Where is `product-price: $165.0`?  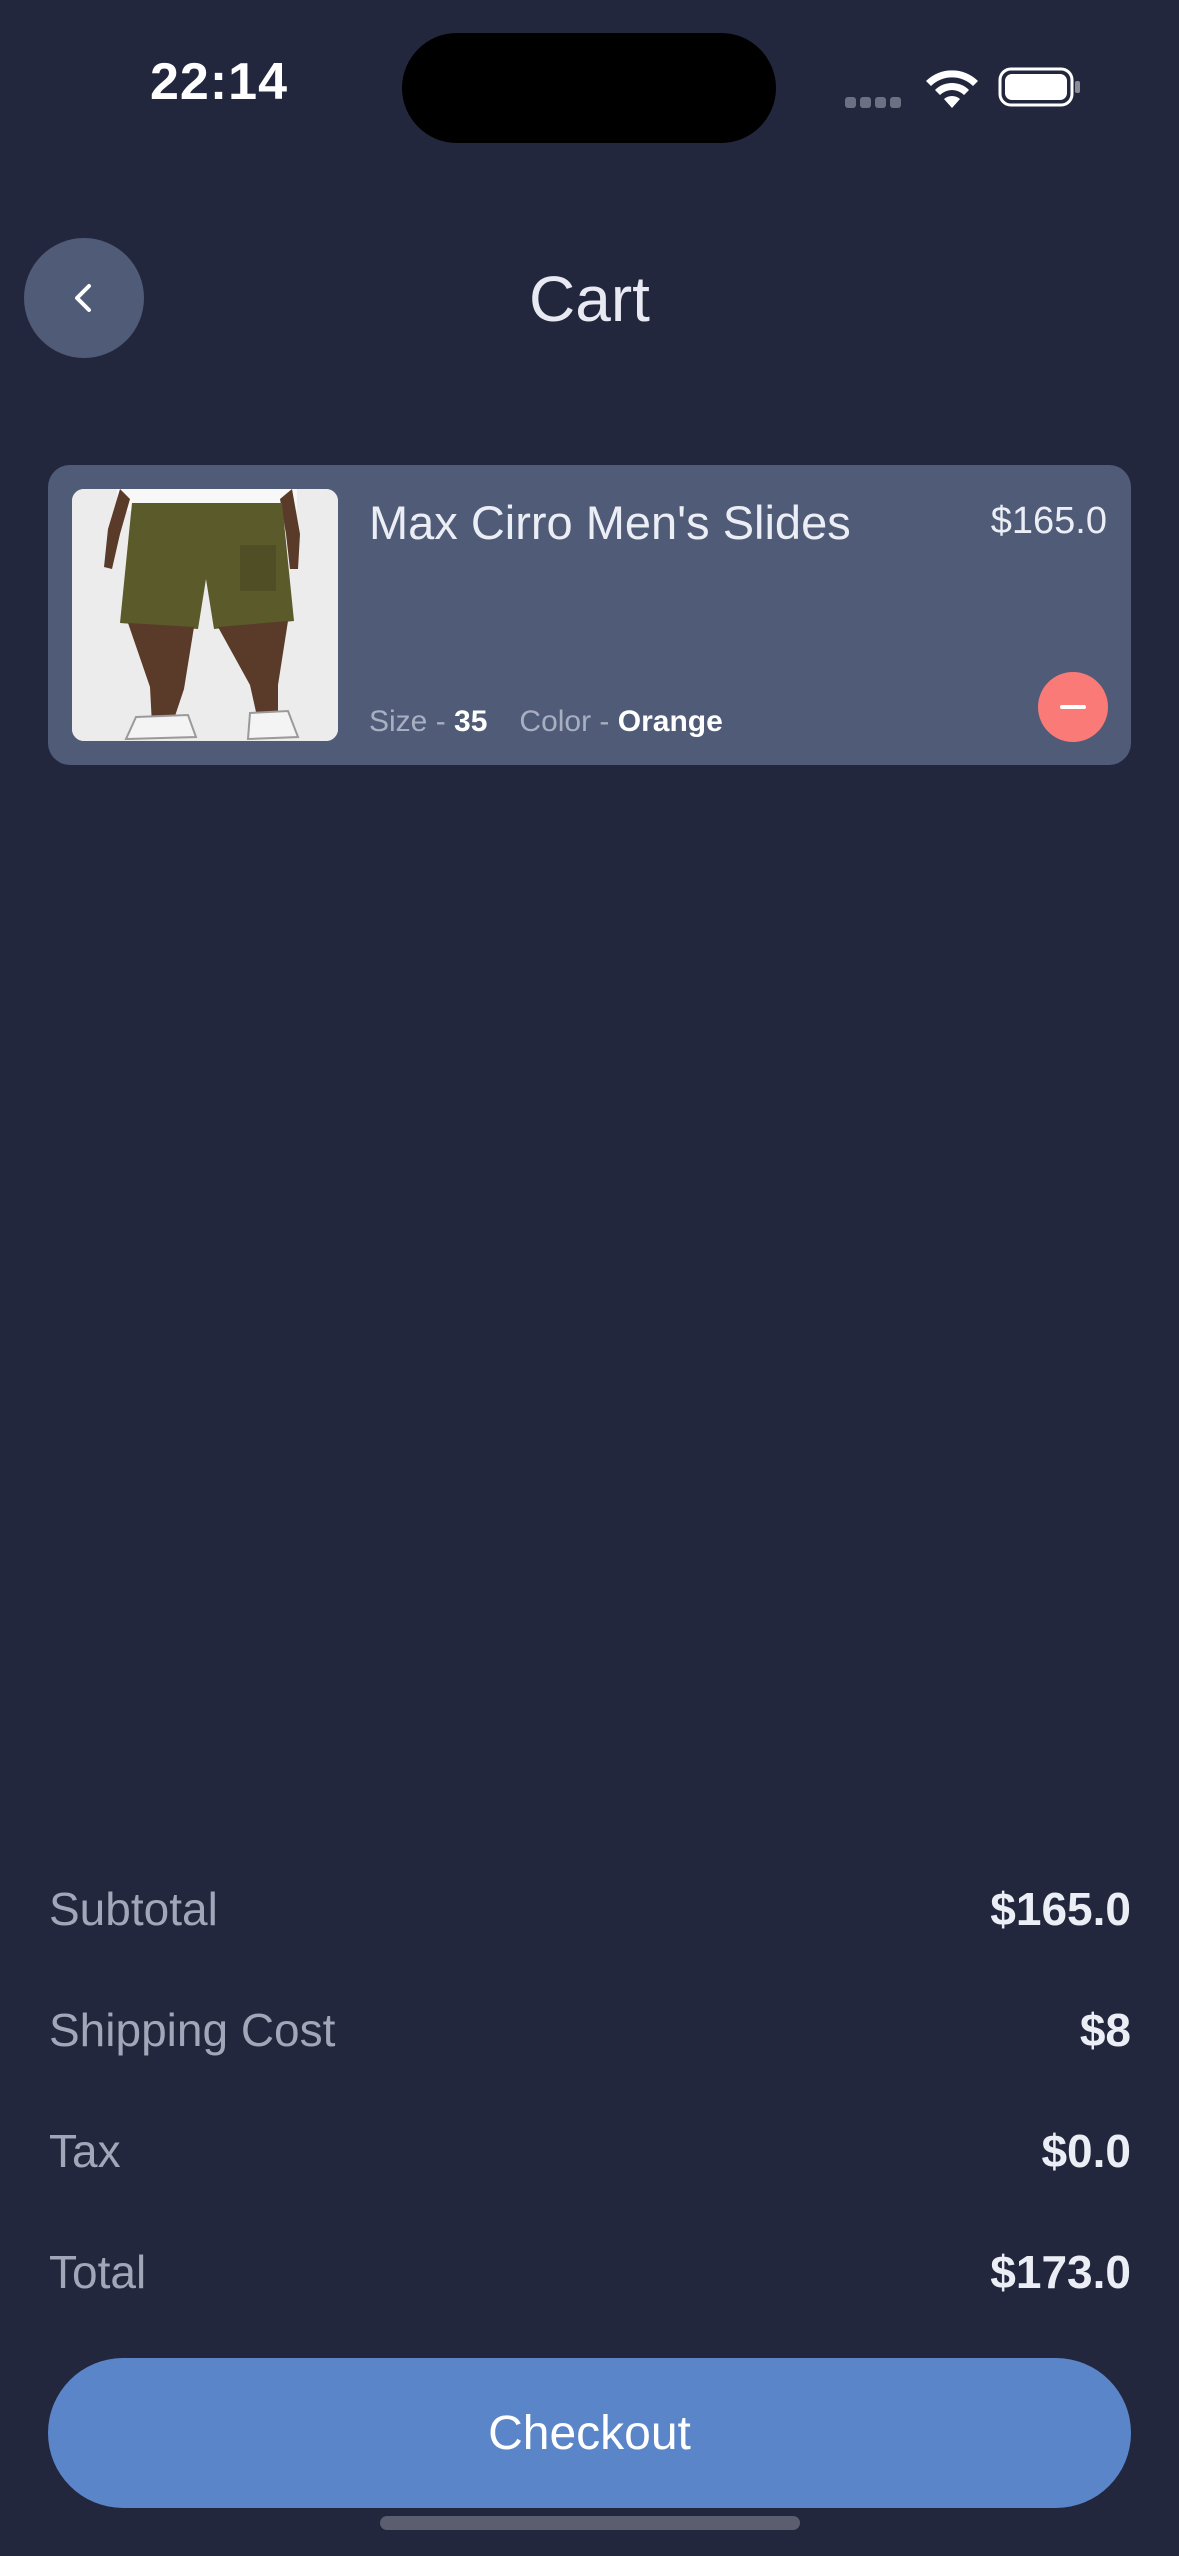 product-price: $165.0 is located at coordinates (1048, 521).